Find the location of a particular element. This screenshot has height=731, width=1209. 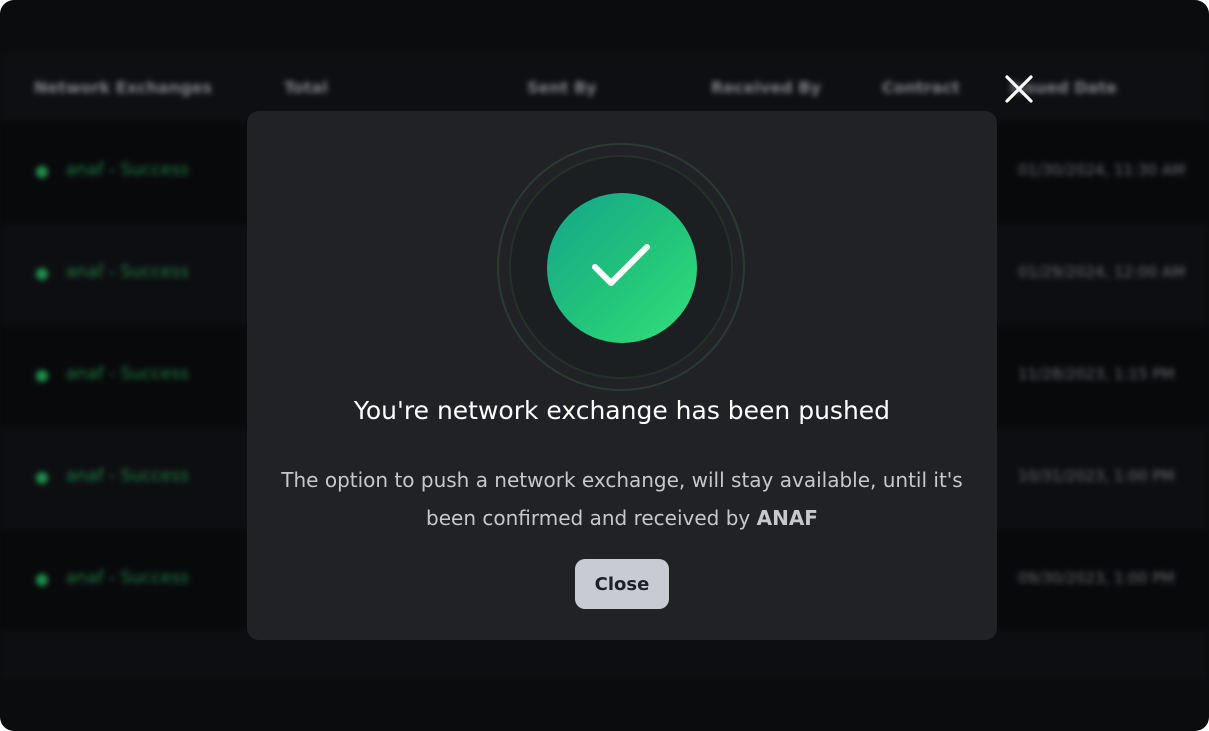

column-header: Total is located at coordinates (306, 87).